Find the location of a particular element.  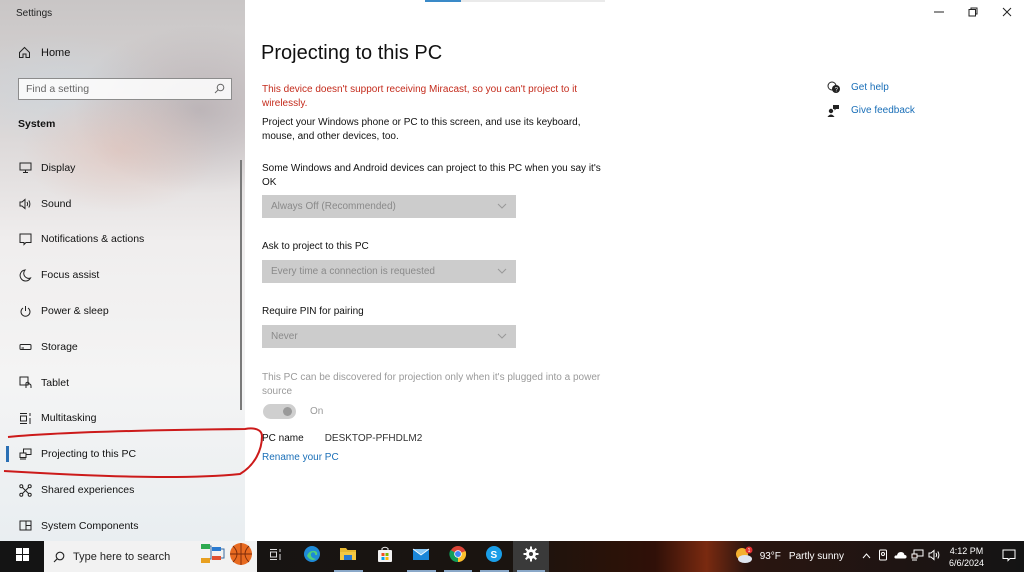

network-icon is located at coordinates (917, 556).